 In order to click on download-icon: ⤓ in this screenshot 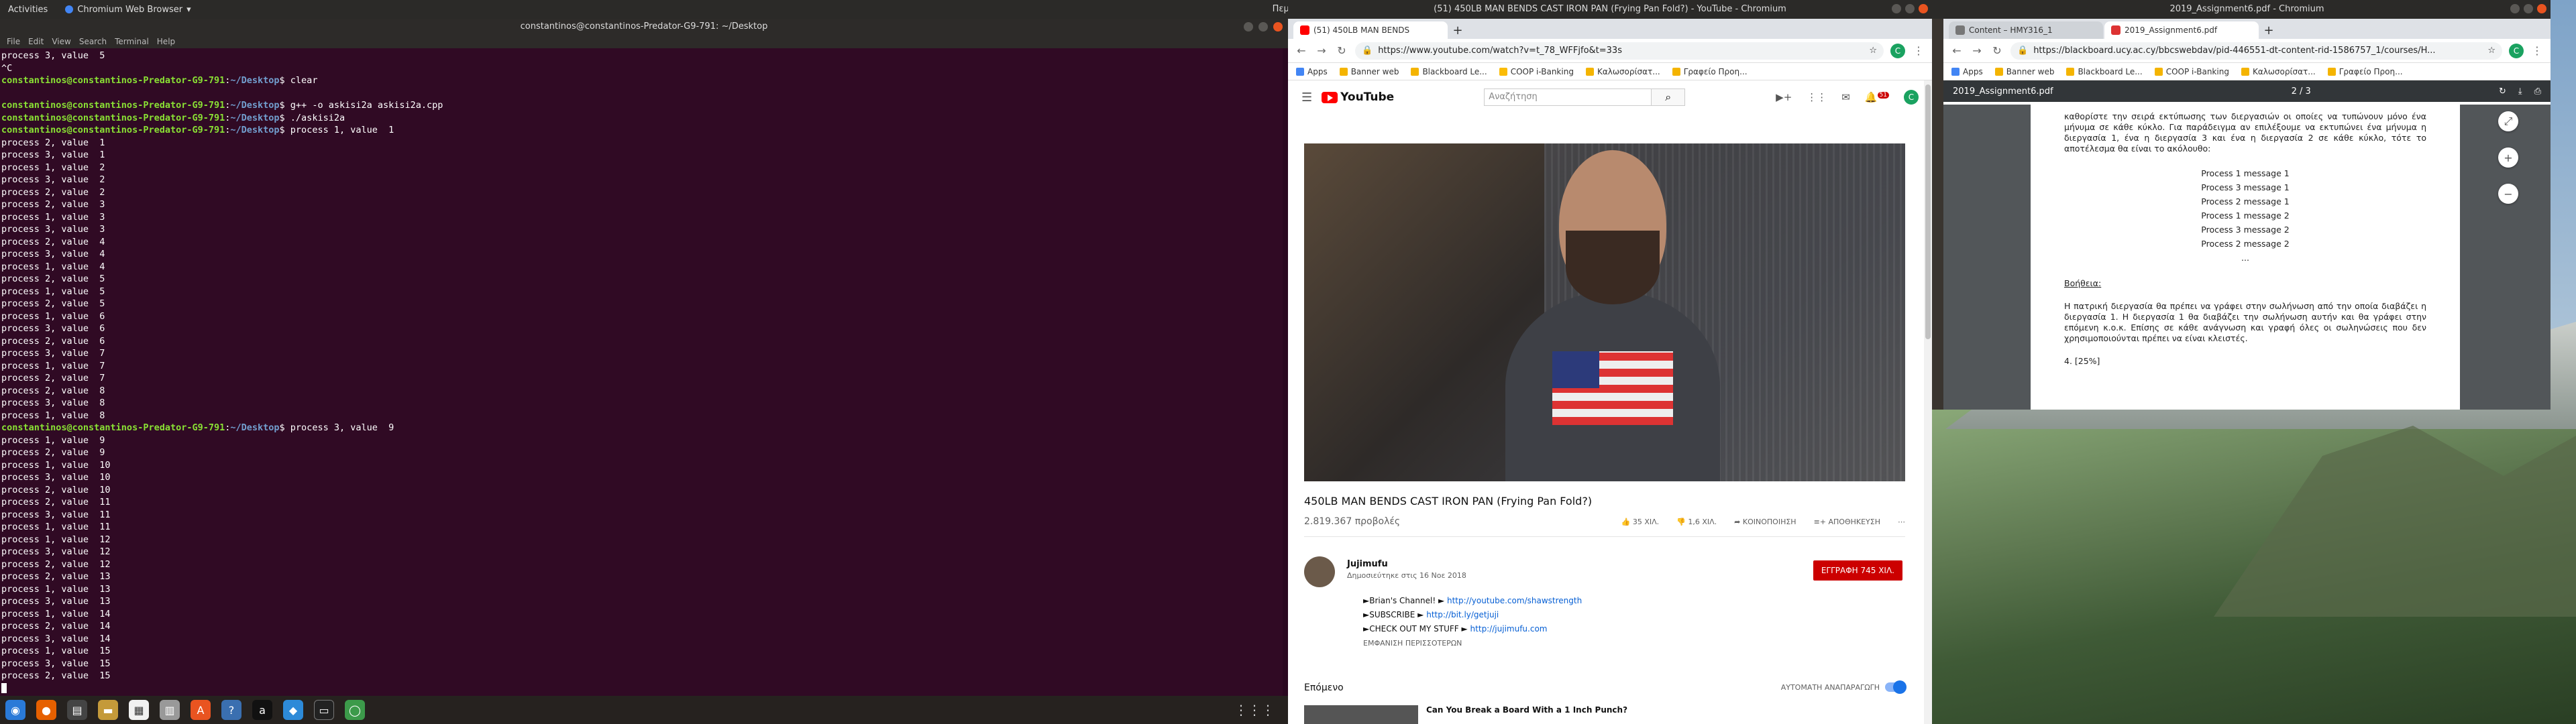, I will do `click(2520, 92)`.